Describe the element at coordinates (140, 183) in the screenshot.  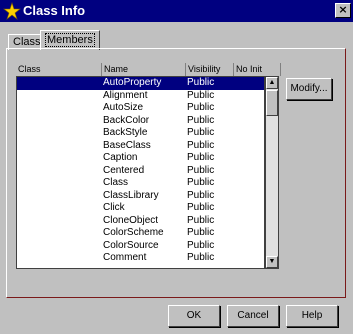
I see `list-row: Class Public` at that location.